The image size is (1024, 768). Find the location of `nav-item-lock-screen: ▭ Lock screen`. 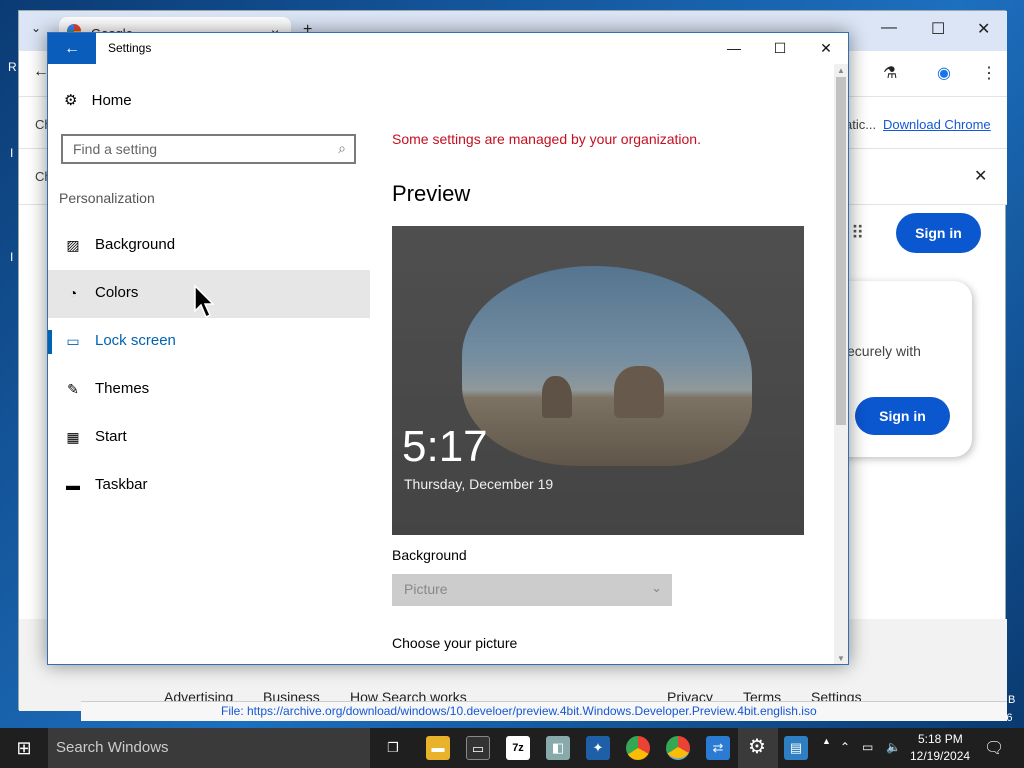

nav-item-lock-screen: ▭ Lock screen is located at coordinates (209, 342).